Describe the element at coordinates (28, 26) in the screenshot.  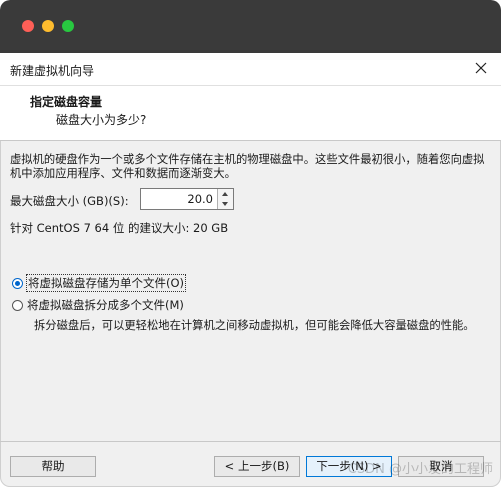
I see `close-window-light` at that location.